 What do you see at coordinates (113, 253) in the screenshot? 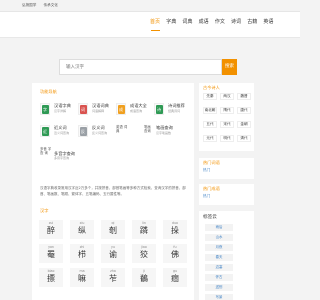
I see `char-card: yu 谕` at bounding box center [113, 253].